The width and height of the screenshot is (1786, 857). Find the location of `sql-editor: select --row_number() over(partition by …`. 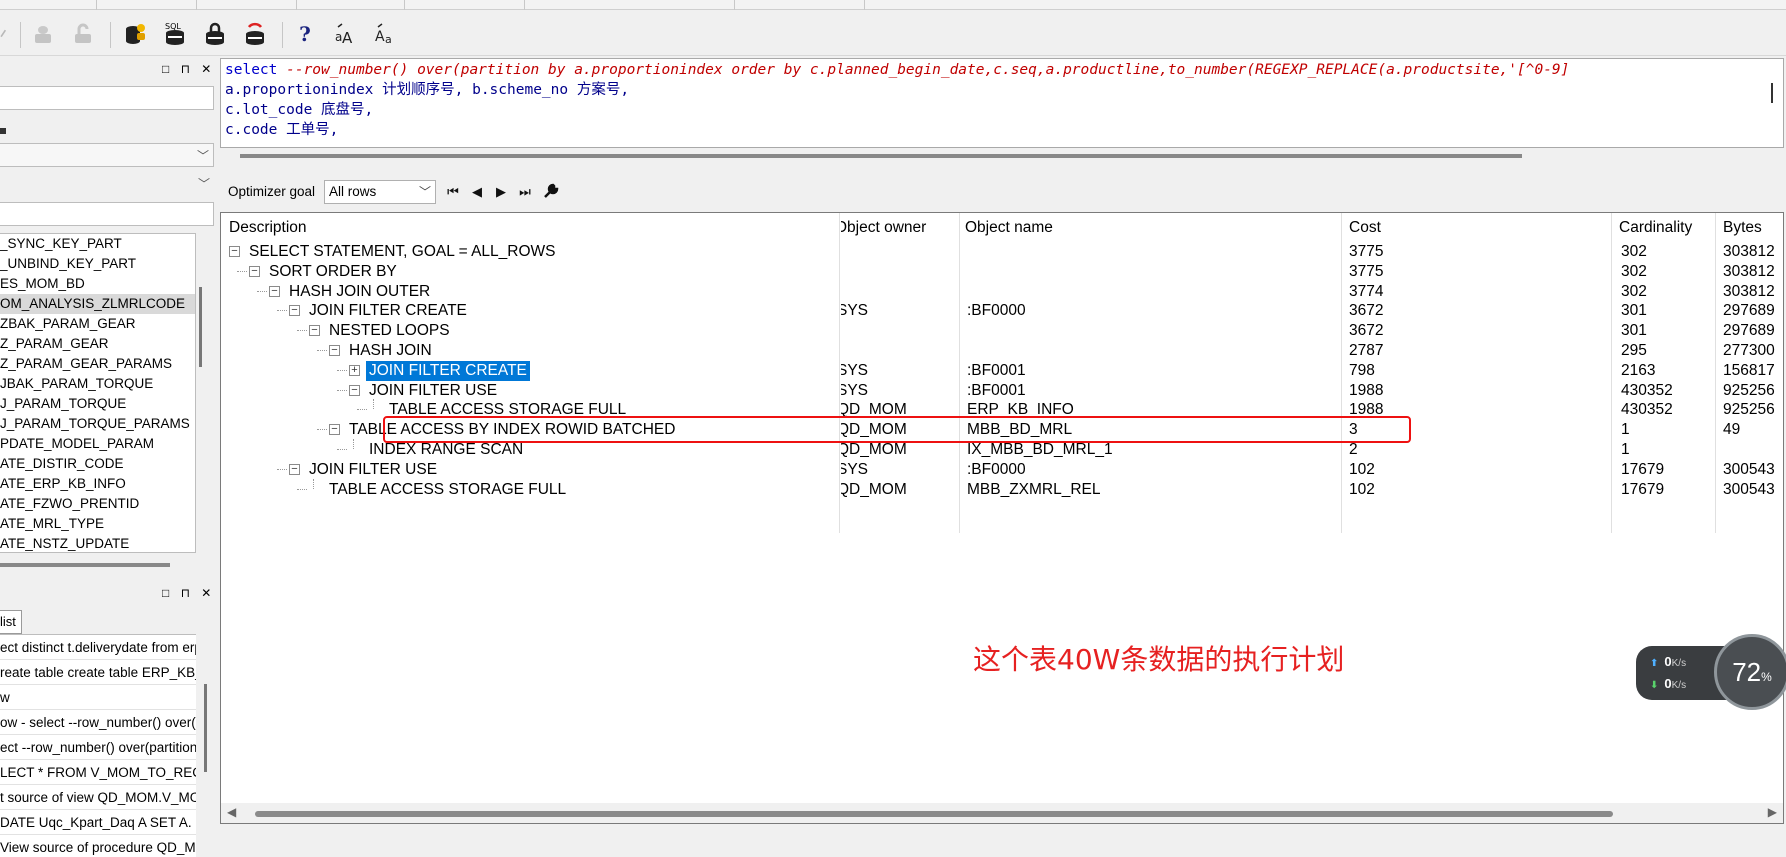

sql-editor: select --row_number() over(partition by … is located at coordinates (1002, 103).